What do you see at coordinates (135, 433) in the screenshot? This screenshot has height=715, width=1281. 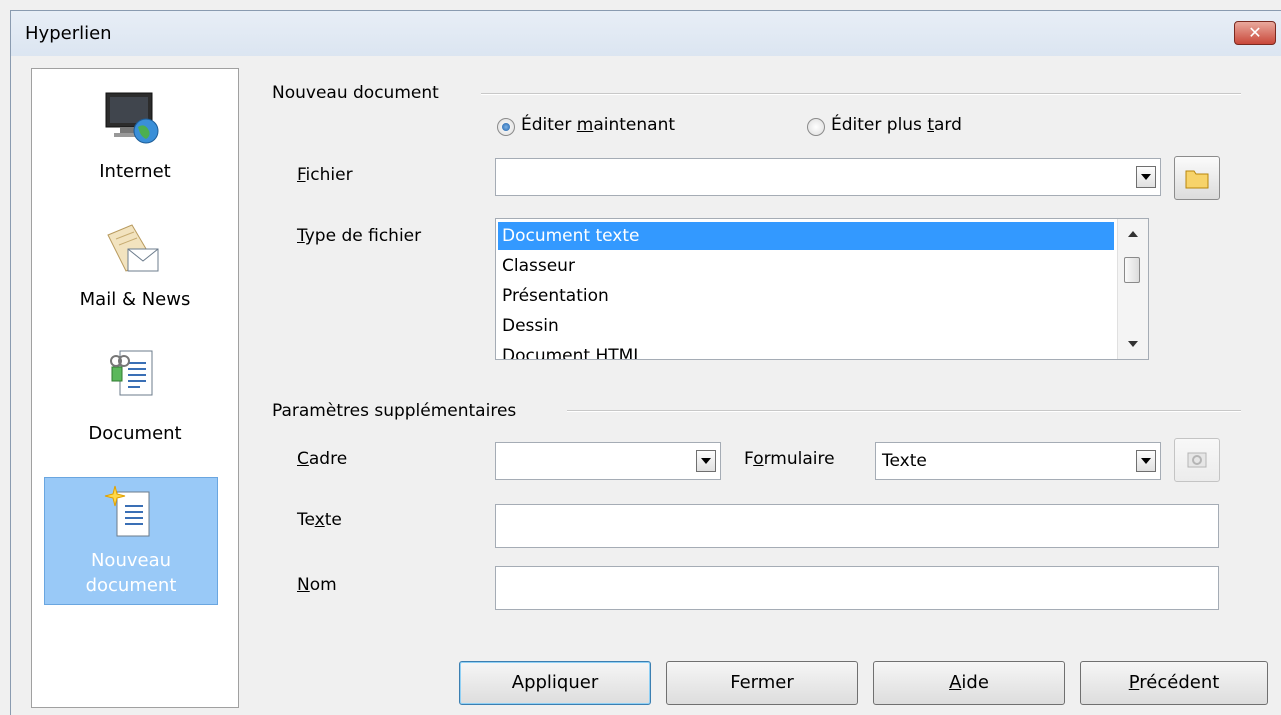 I see `sidebar-item-label: Document` at bounding box center [135, 433].